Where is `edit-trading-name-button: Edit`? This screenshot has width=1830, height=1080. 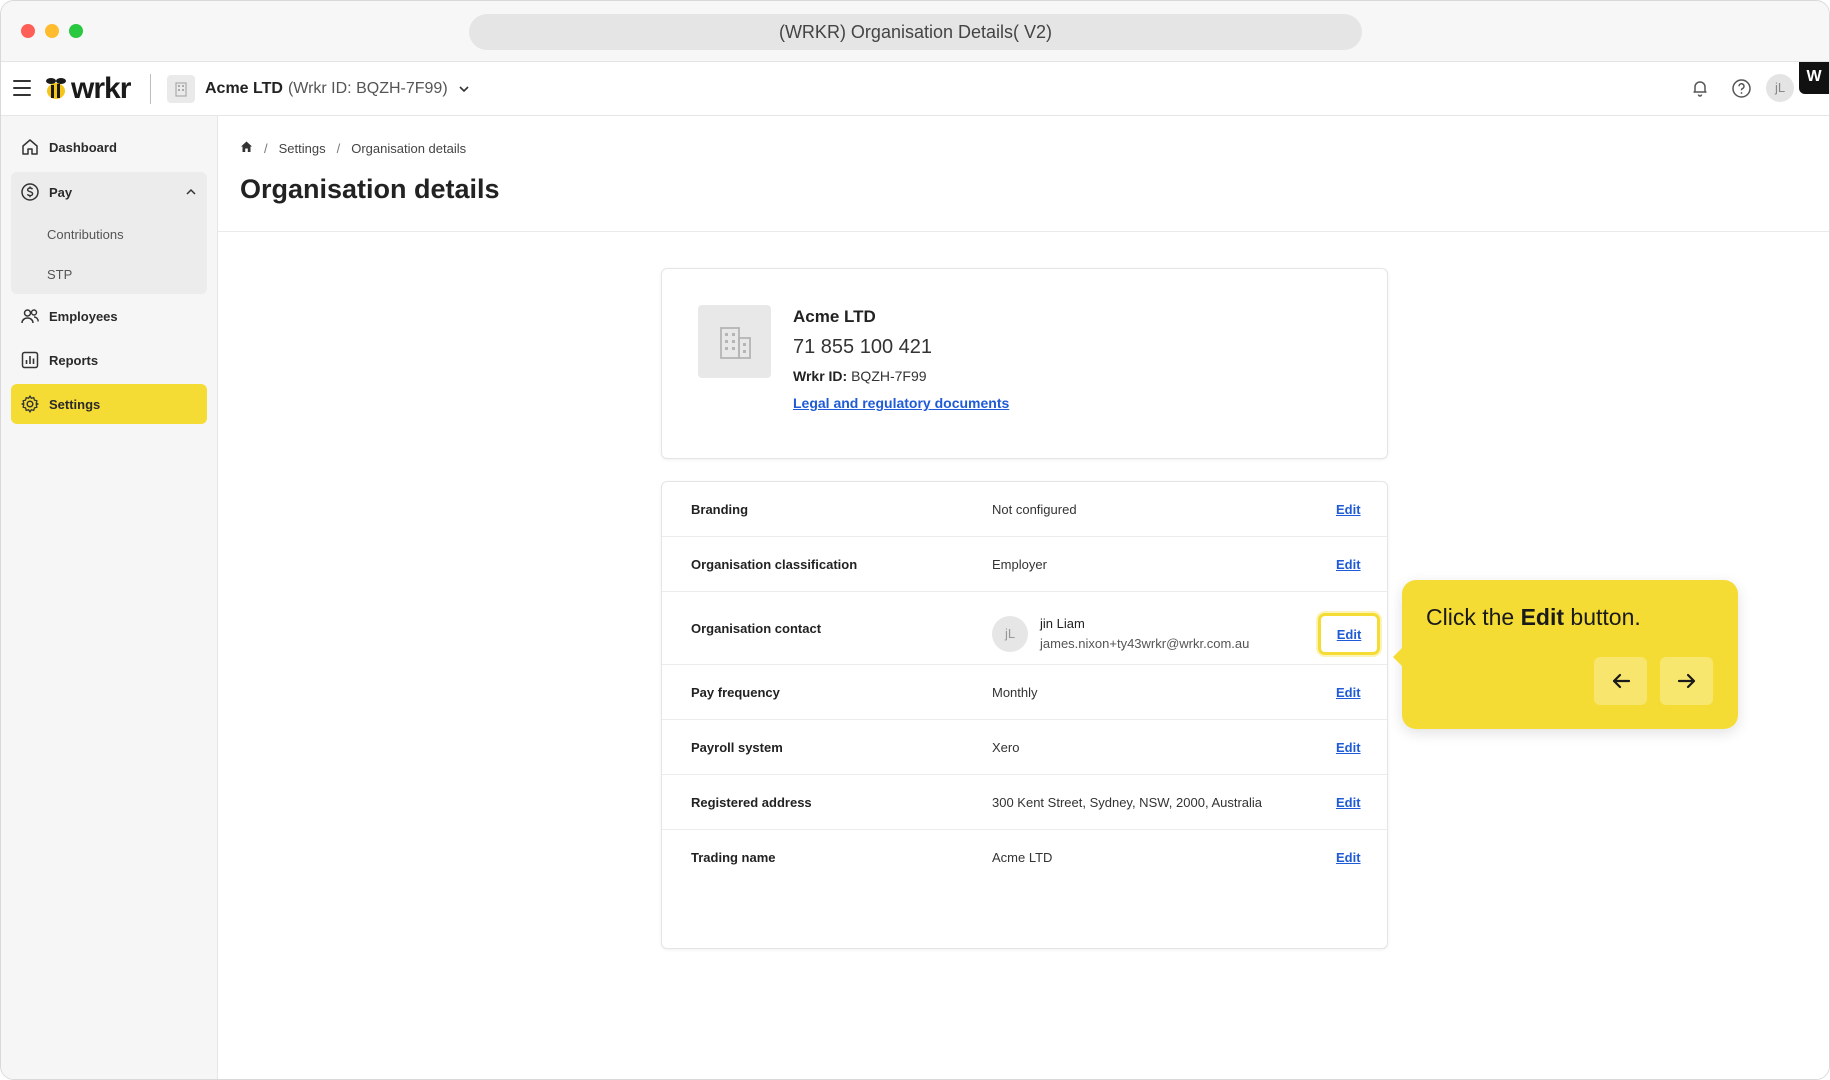 edit-trading-name-button: Edit is located at coordinates (1348, 857).